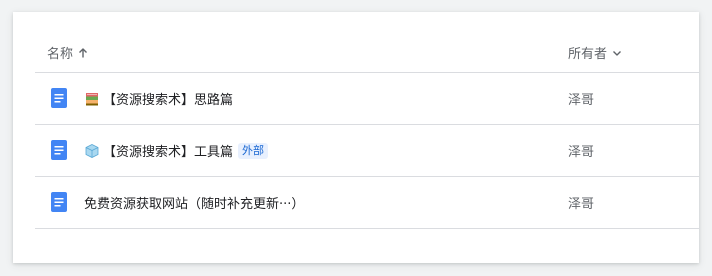 The image size is (712, 276). Describe the element at coordinates (588, 54) in the screenshot. I see `owner-column-label: 所有者` at that location.